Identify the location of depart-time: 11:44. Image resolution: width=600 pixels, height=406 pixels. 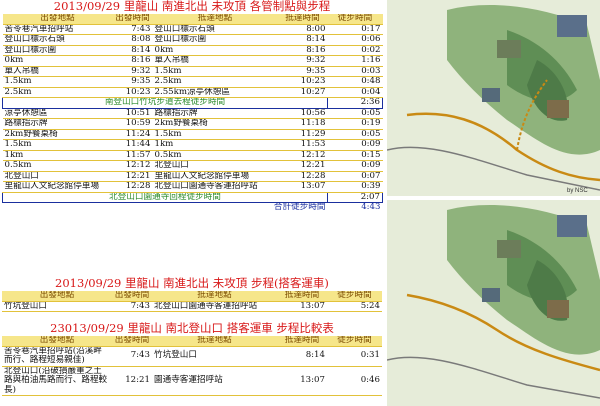
(132, 145).